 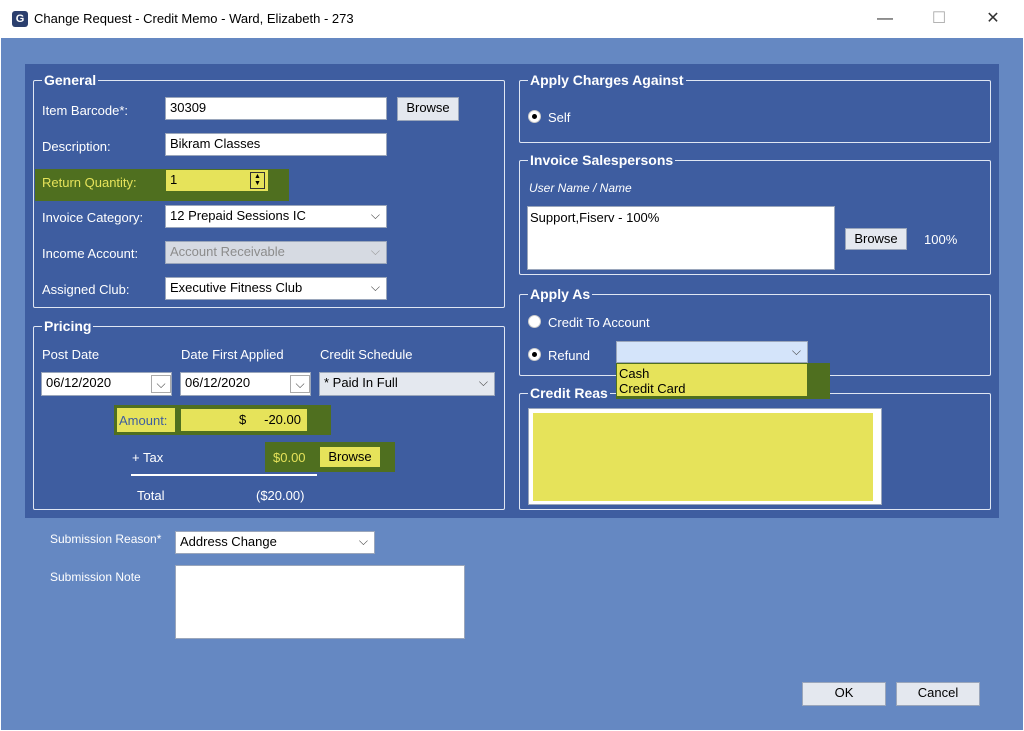 What do you see at coordinates (289, 457) in the screenshot?
I see `tax-value: $0.00` at bounding box center [289, 457].